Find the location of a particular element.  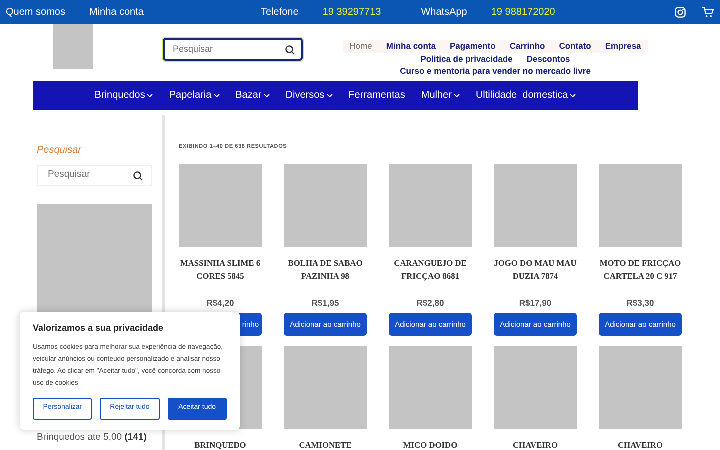

menu-link: Contato is located at coordinates (575, 46).